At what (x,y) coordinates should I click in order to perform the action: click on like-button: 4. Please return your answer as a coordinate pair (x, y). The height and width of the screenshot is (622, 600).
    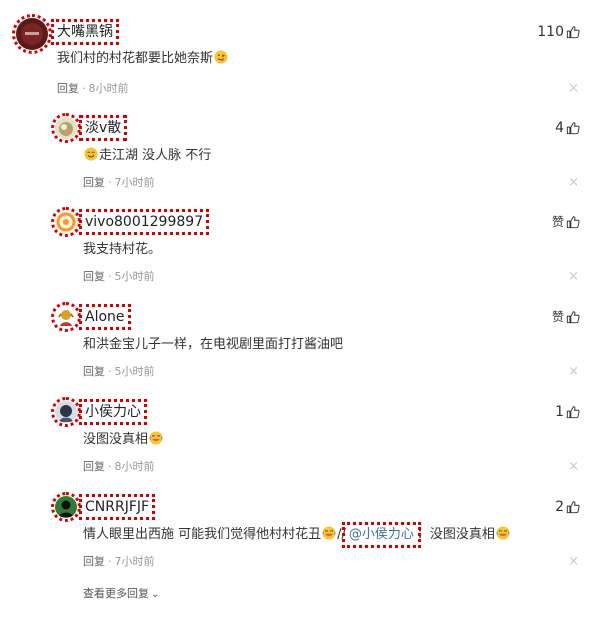
    Looking at the image, I should click on (567, 128).